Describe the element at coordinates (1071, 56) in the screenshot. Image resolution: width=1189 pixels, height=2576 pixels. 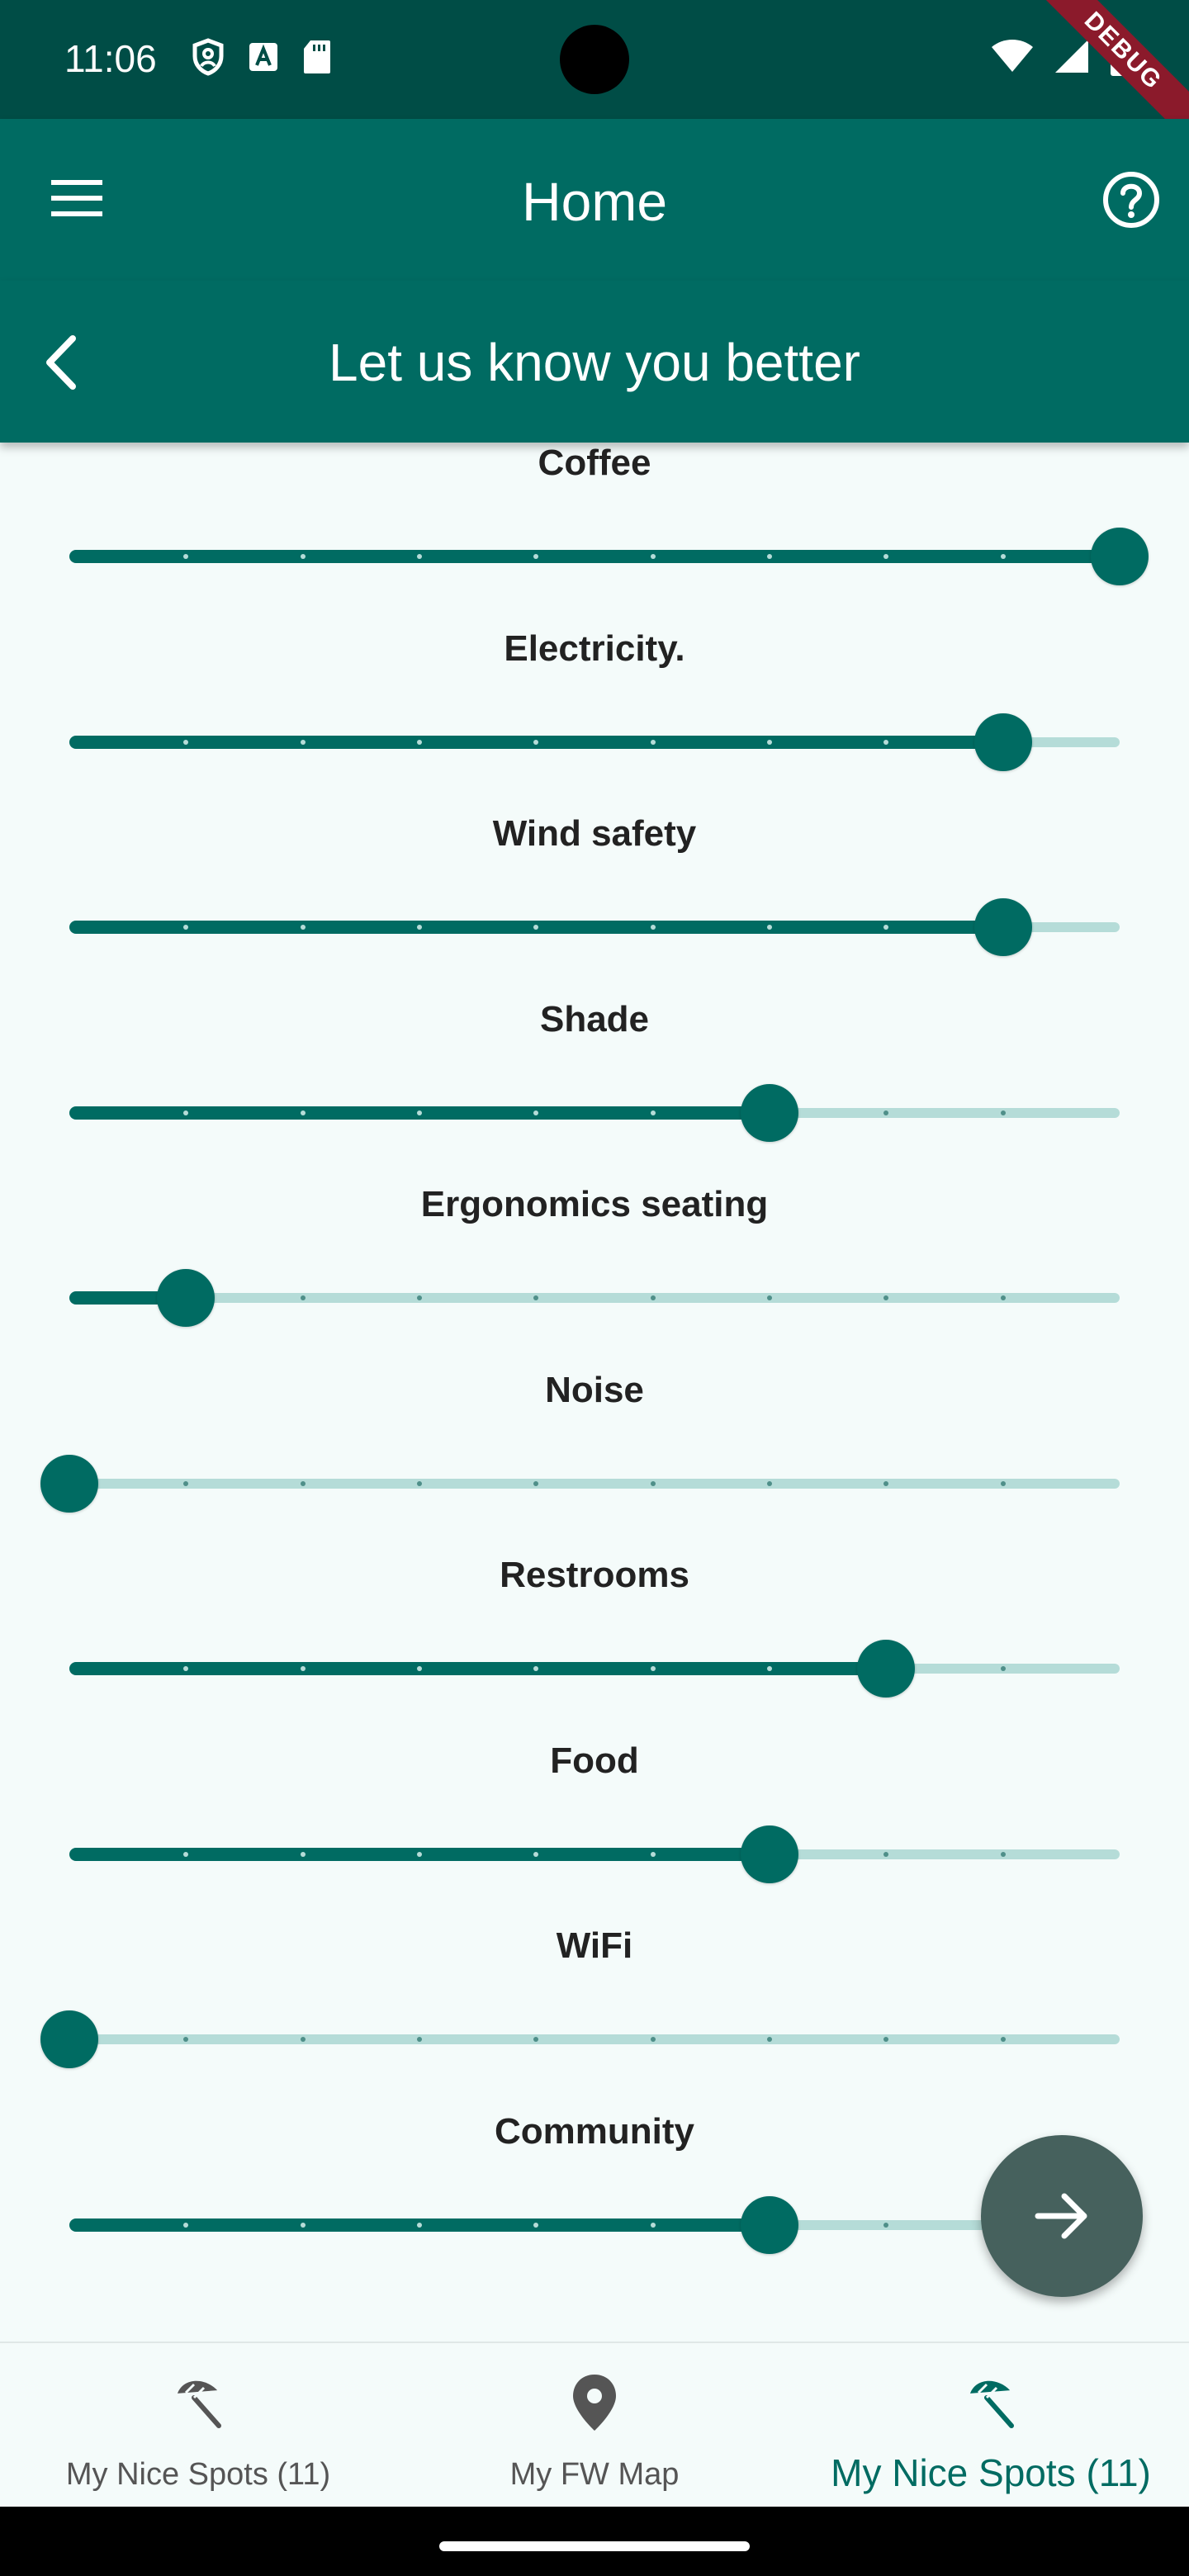
I see `cellular-signal-icon` at that location.